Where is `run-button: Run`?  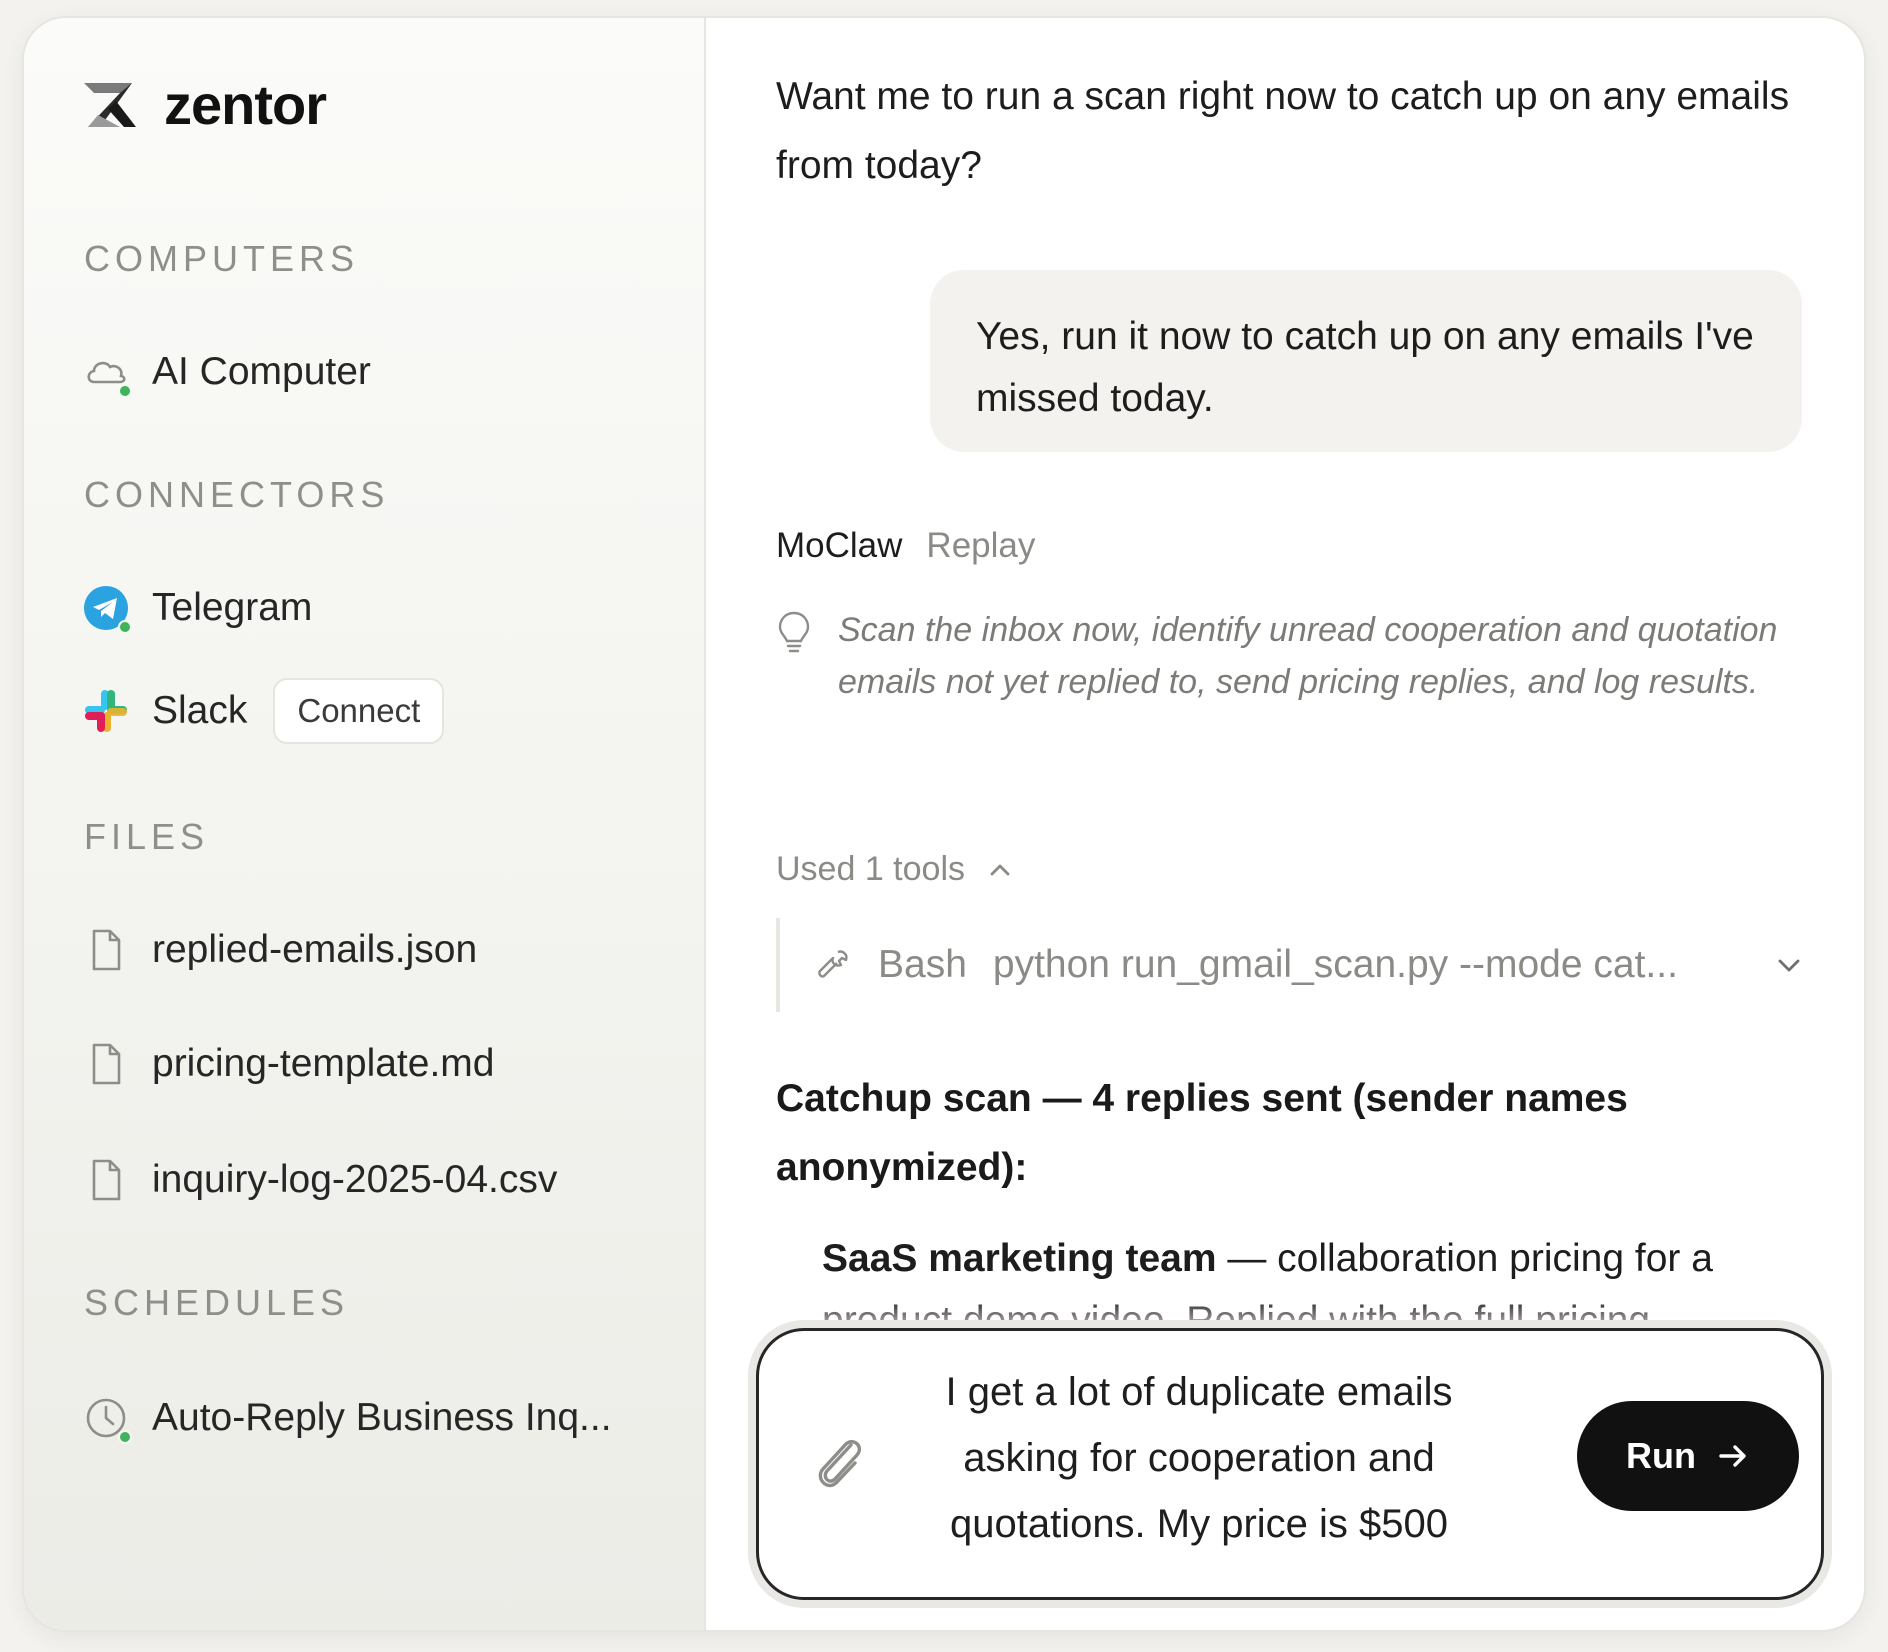
run-button: Run is located at coordinates (1688, 1456).